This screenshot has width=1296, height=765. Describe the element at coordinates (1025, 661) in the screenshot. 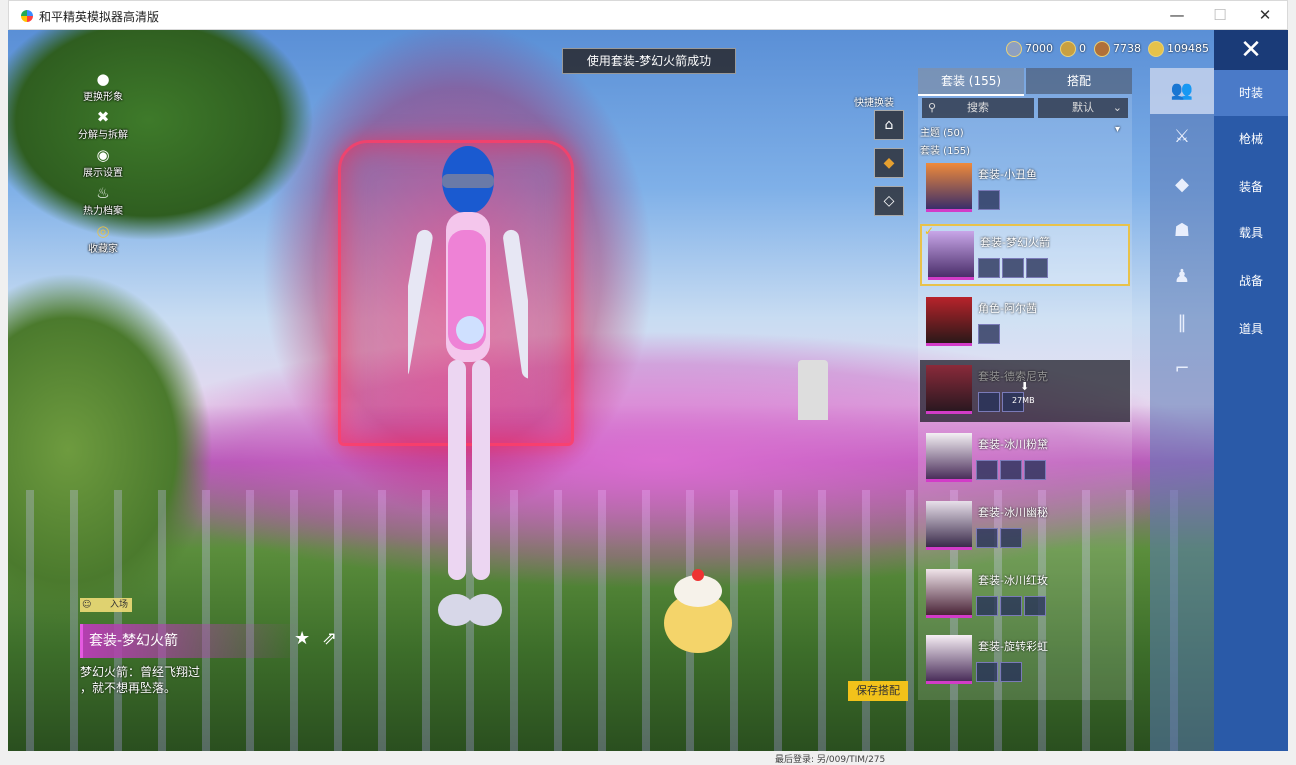

I see `outfit-item: 套装-旋转彩虹` at that location.